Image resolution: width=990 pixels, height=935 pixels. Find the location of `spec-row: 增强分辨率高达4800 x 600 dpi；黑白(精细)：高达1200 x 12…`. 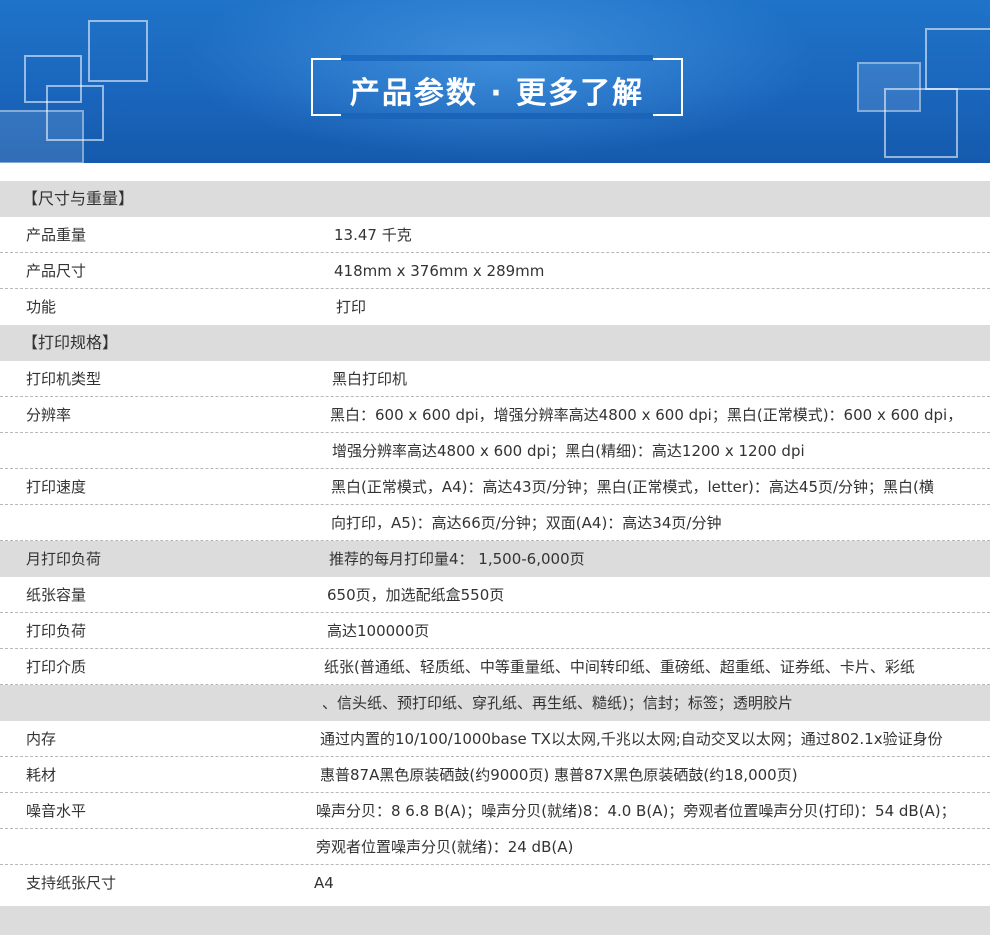

spec-row: 增强分辨率高达4800 x 600 dpi；黑白(精细)：高达1200 x 12… is located at coordinates (495, 451).